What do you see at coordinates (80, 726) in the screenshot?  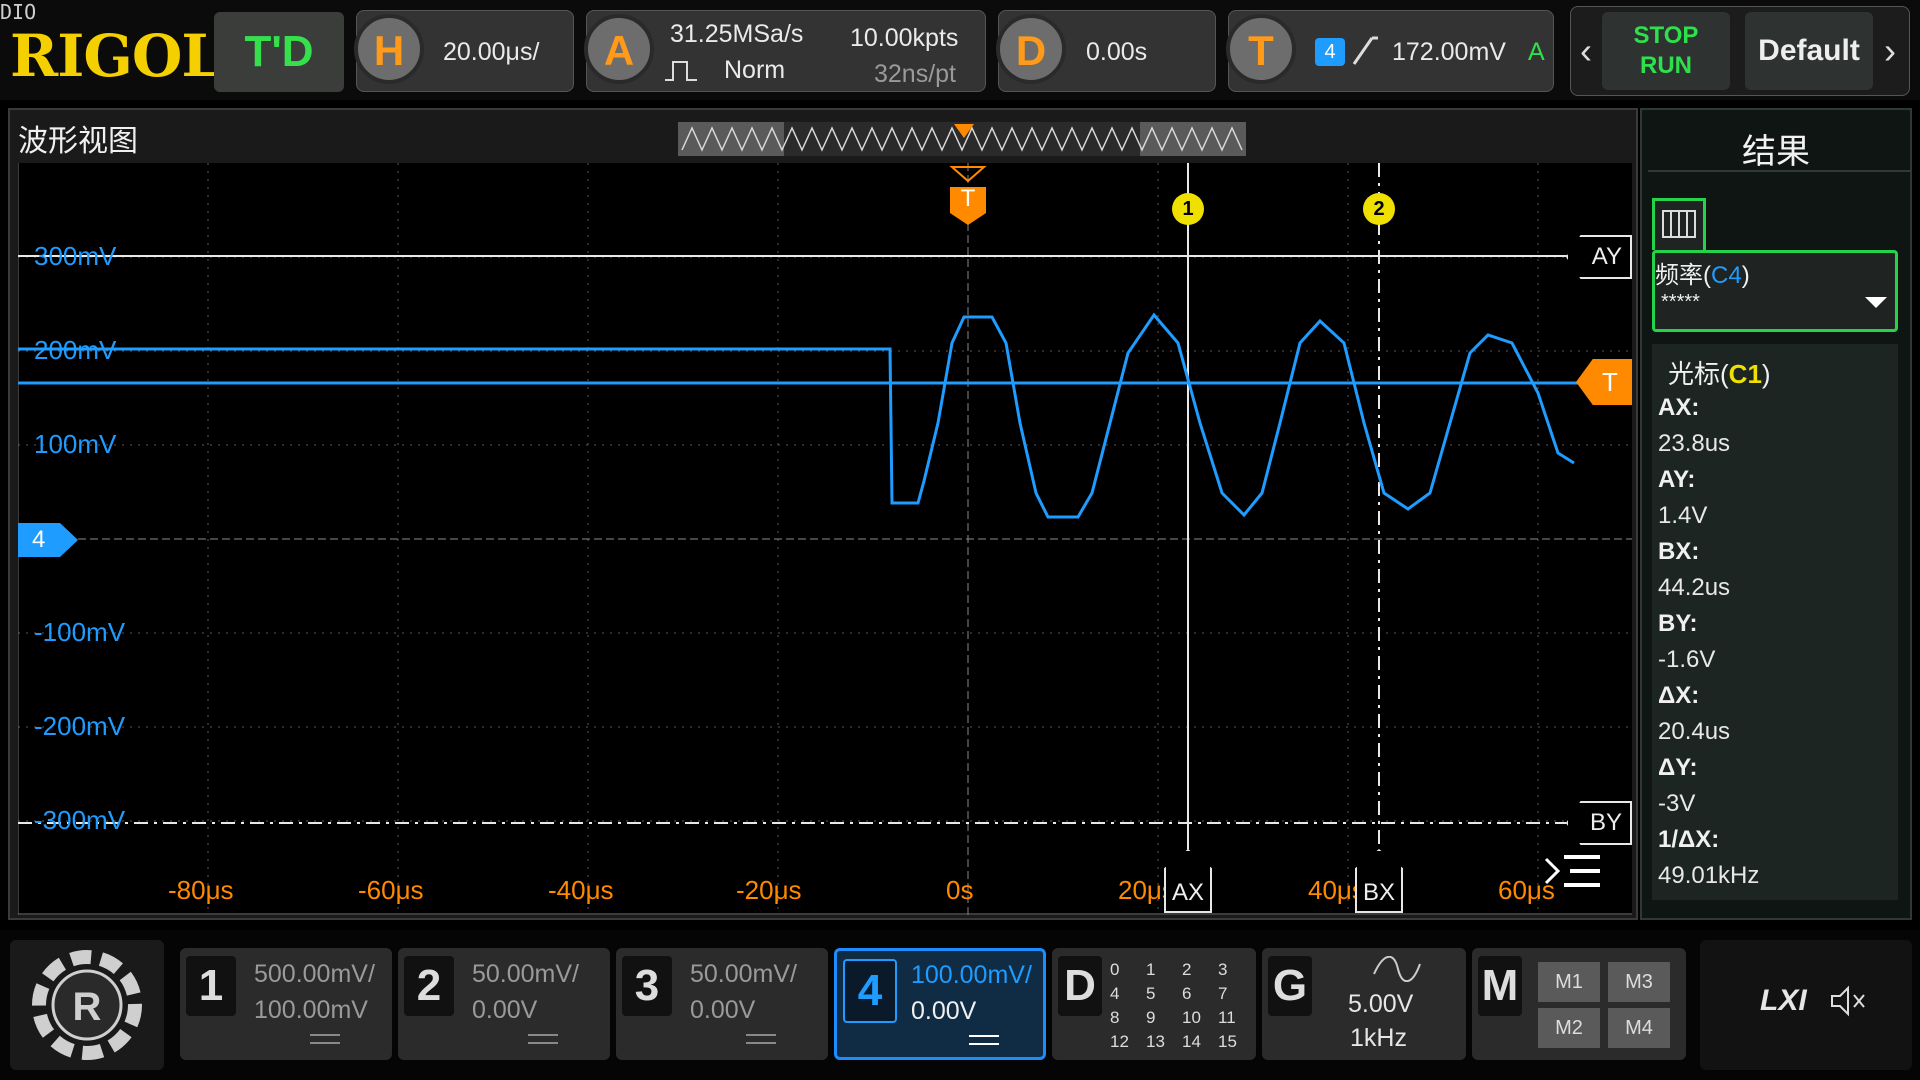 I see `y-label-neg200: -200mV` at bounding box center [80, 726].